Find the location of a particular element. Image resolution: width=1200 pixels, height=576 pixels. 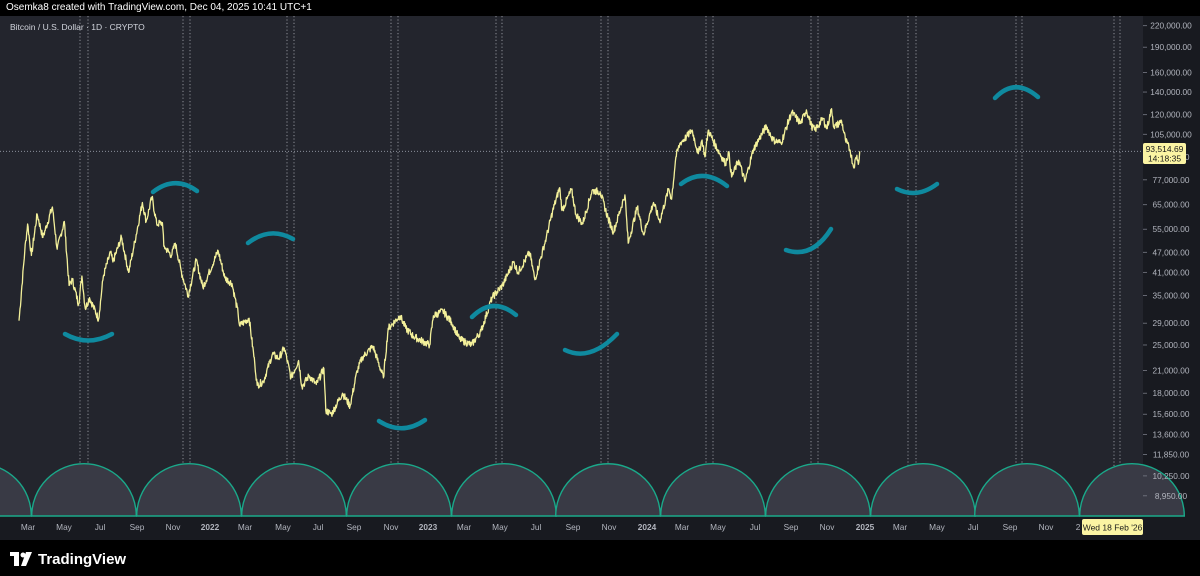

price-label-countdown: 14:18:35 is located at coordinates (1164, 159).